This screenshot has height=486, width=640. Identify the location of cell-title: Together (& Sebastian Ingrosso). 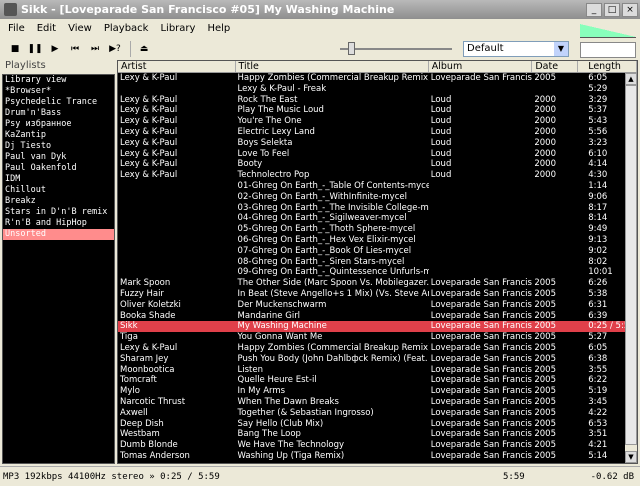
(305, 412).